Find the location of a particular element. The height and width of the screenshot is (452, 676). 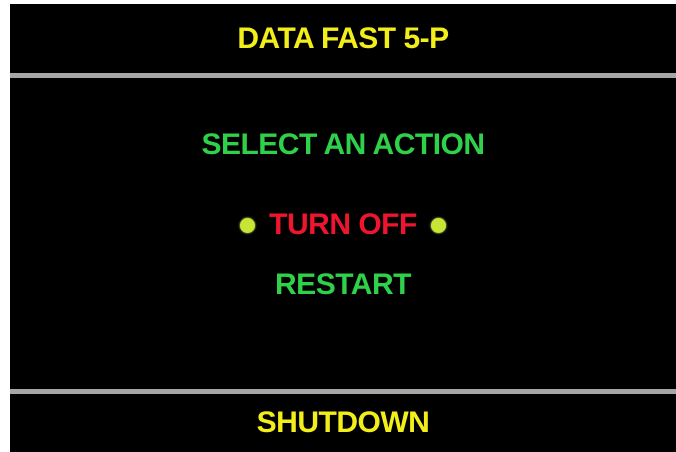

menu-option-label: TURN OFF is located at coordinates (343, 224).